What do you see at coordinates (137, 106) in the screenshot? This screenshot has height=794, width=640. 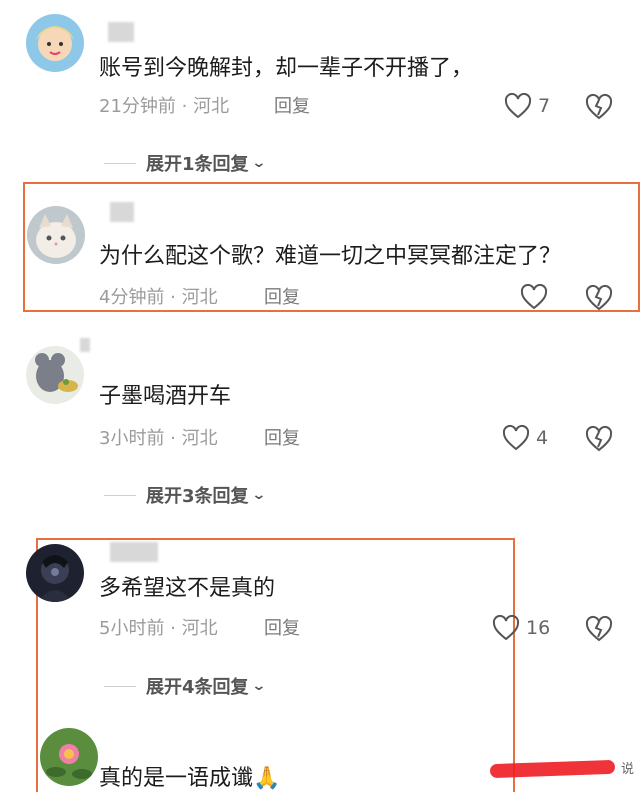 I see `comment-time: 21分钟前` at bounding box center [137, 106].